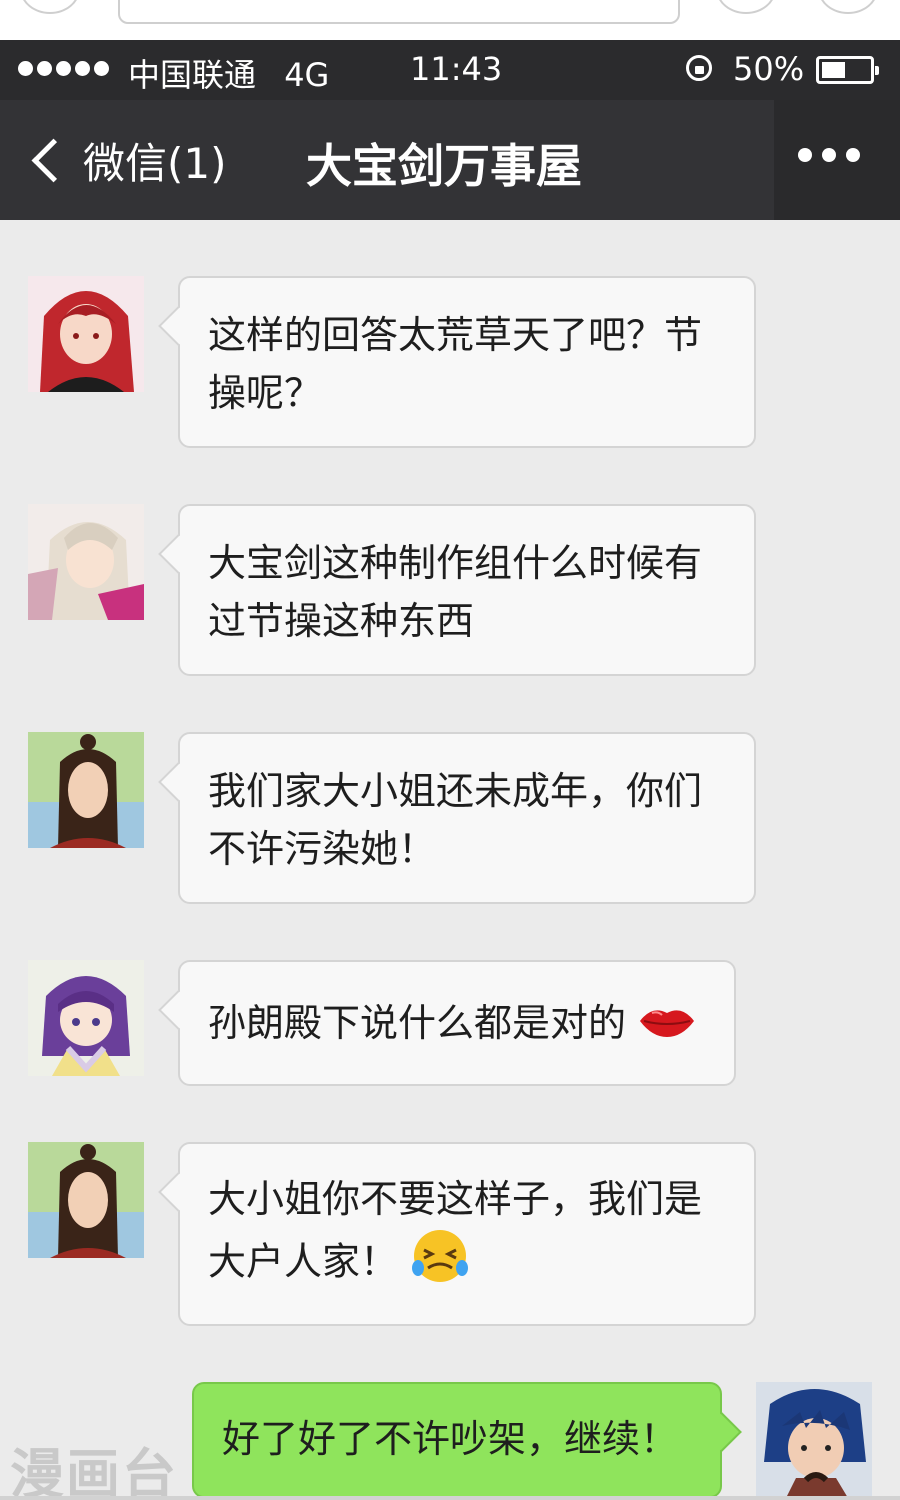 This screenshot has width=900, height=1500. What do you see at coordinates (667, 1026) in the screenshot?
I see `lips-emoji` at bounding box center [667, 1026].